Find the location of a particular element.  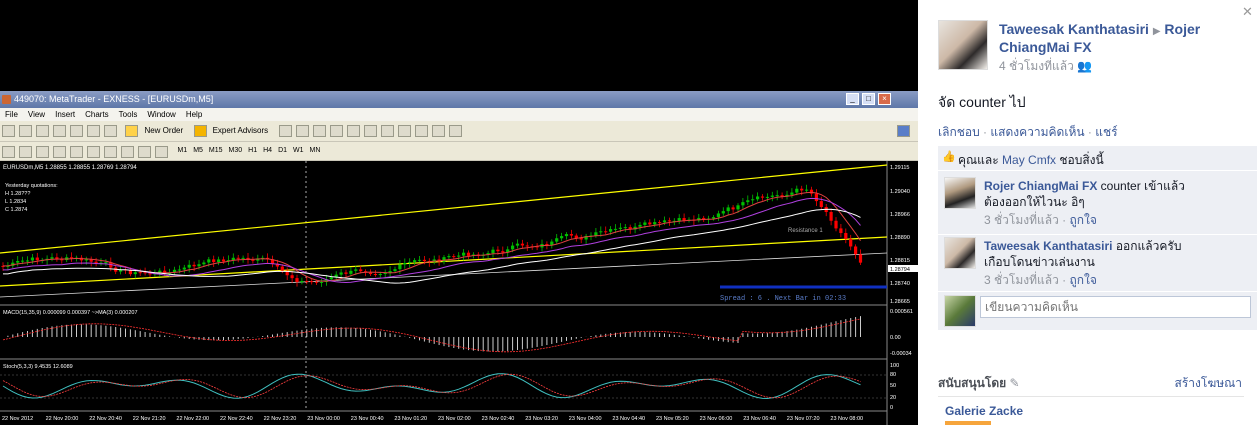

label-icon is located at coordinates (144, 152).